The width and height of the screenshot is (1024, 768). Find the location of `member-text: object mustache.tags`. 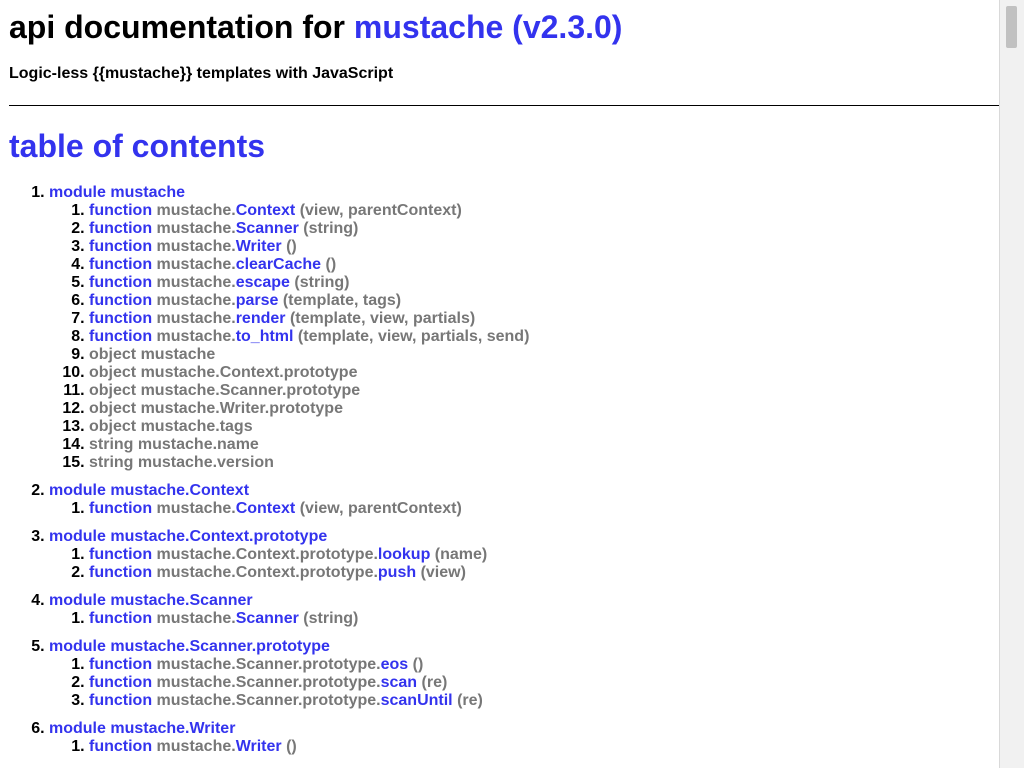

member-text: object mustache.tags is located at coordinates (171, 426).